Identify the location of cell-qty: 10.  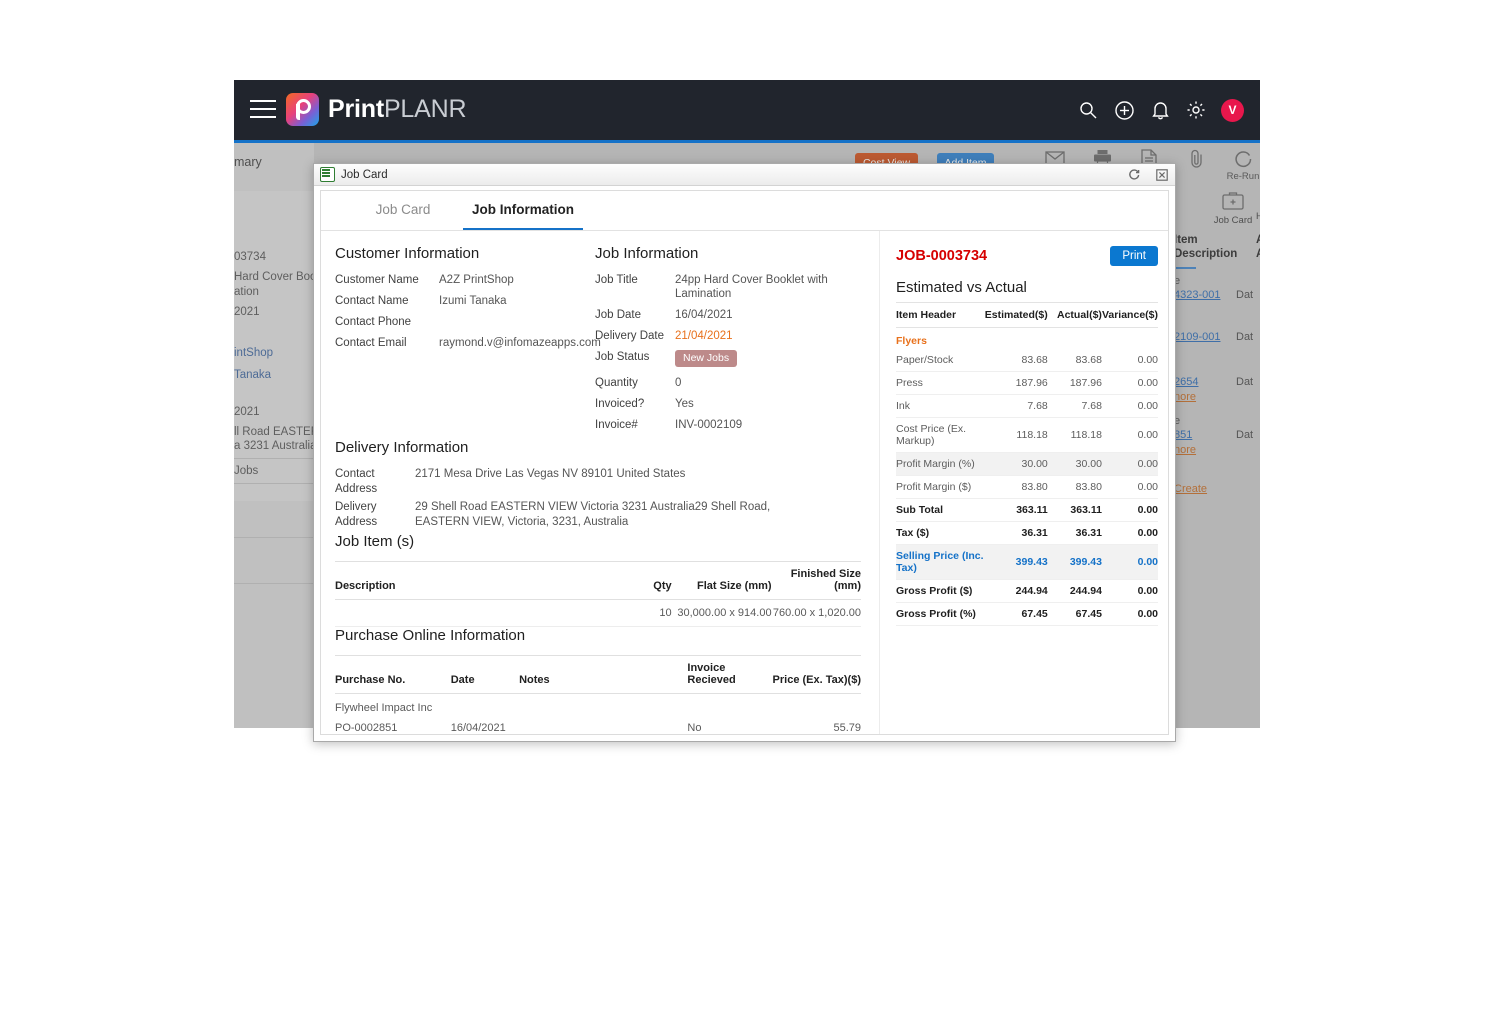
(640, 613).